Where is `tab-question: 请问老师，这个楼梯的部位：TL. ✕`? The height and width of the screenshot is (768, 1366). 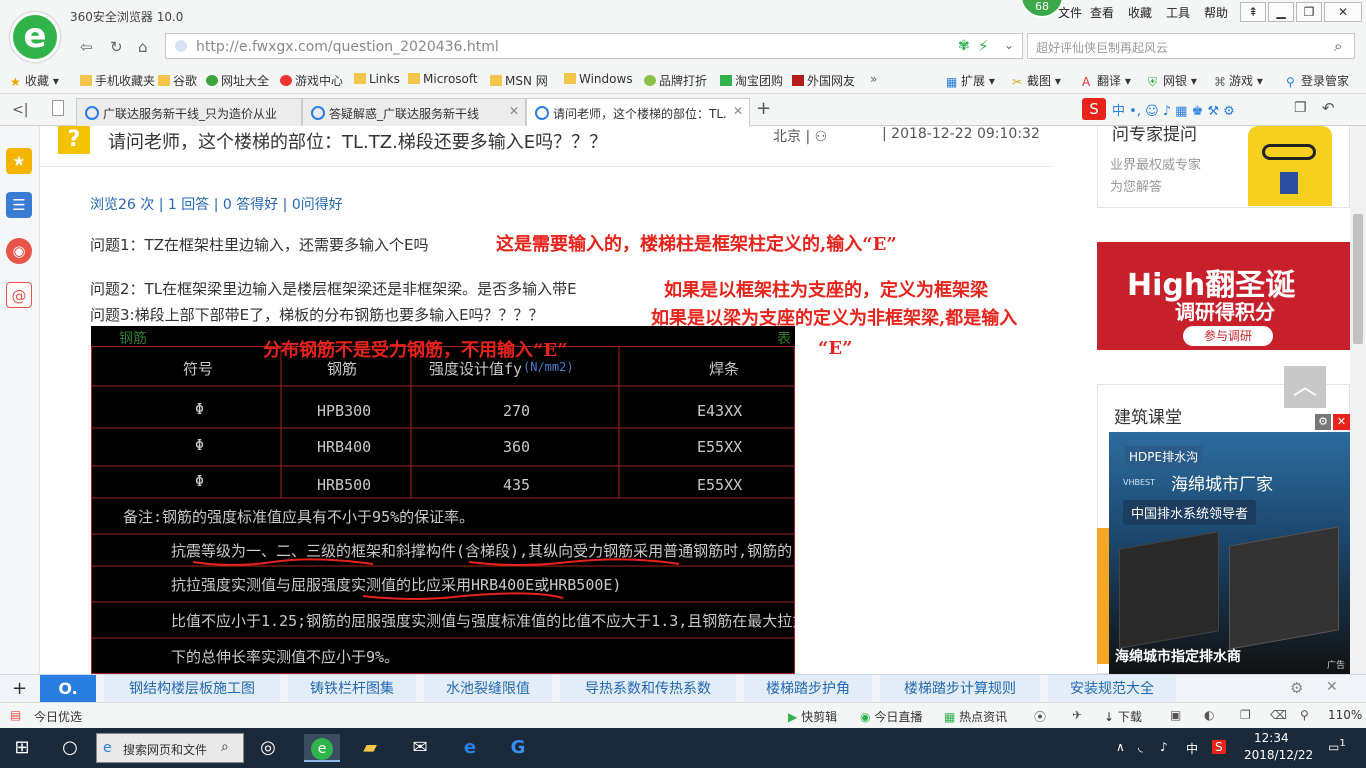
tab-question: 请问老师，这个楼梯的部位：TL. ✕ is located at coordinates (638, 112).